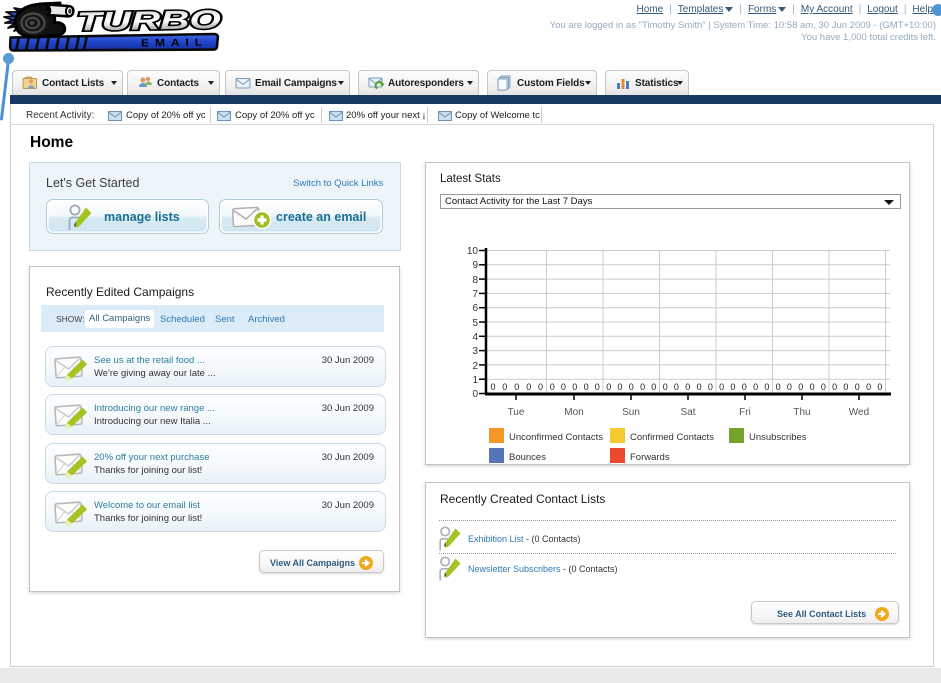 Image resolution: width=941 pixels, height=683 pixels. I want to click on svg-text: Sat, so click(687, 412).